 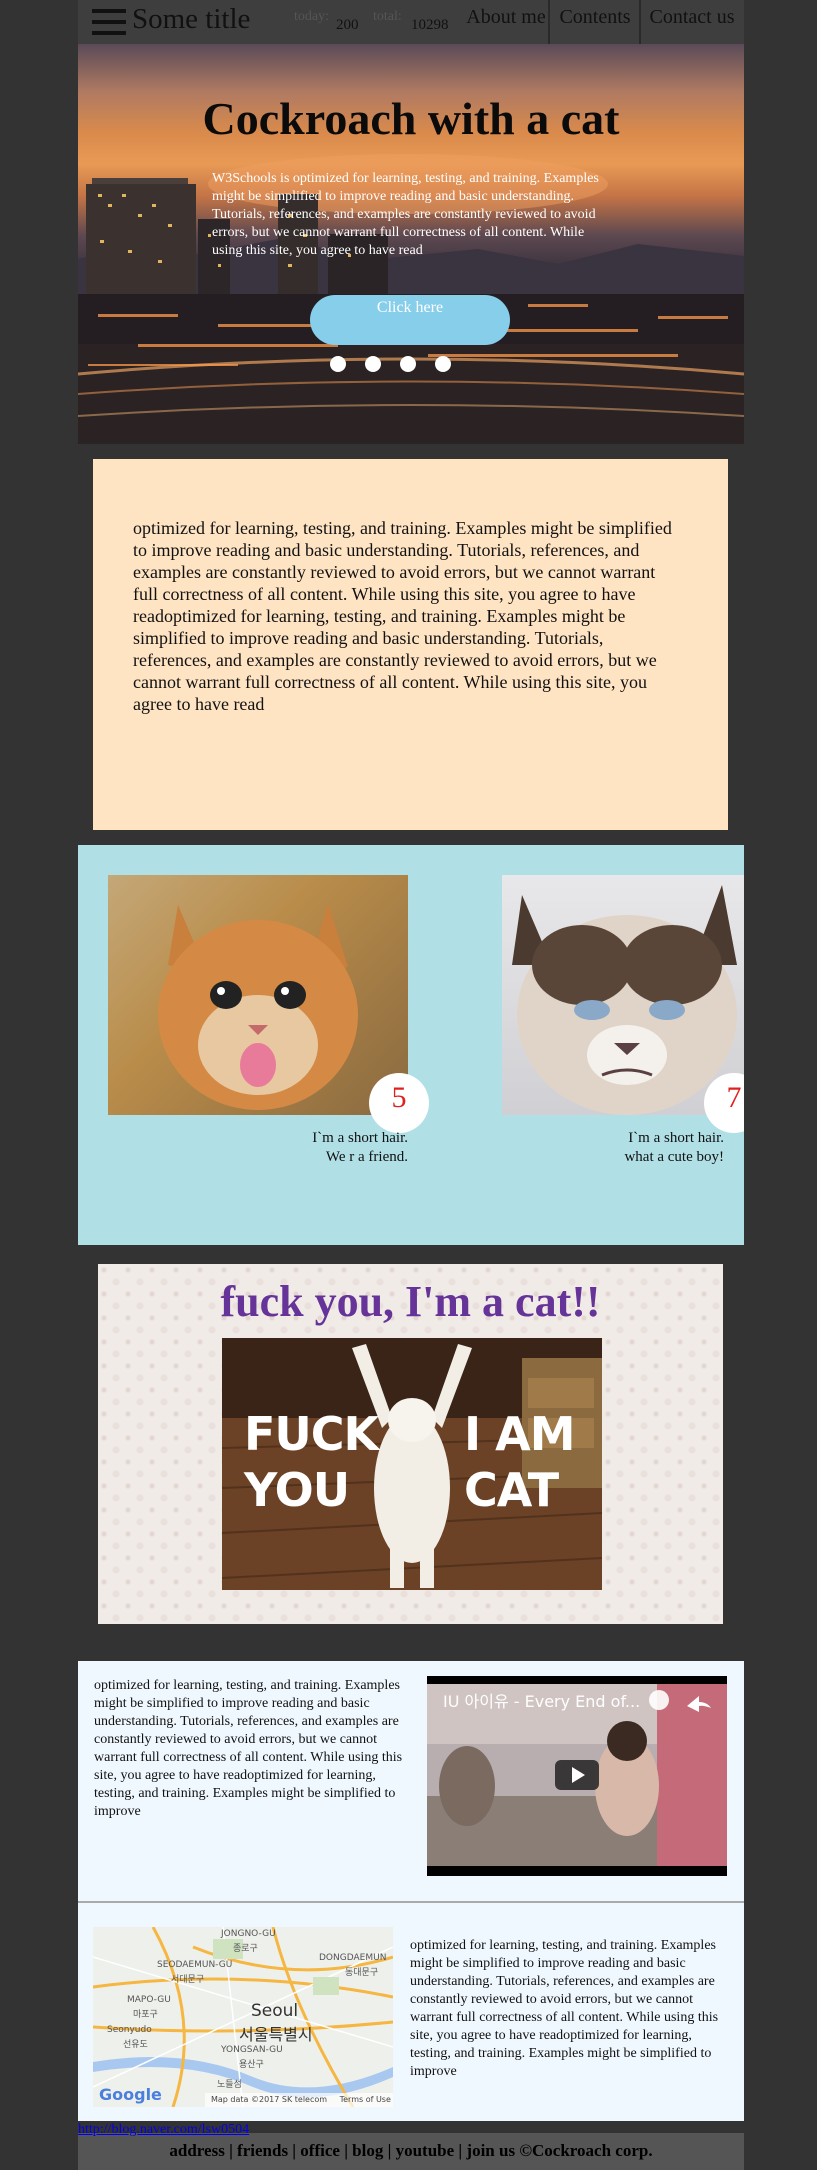 I want to click on meme-text-right: I AM CAT, so click(x=520, y=1462).